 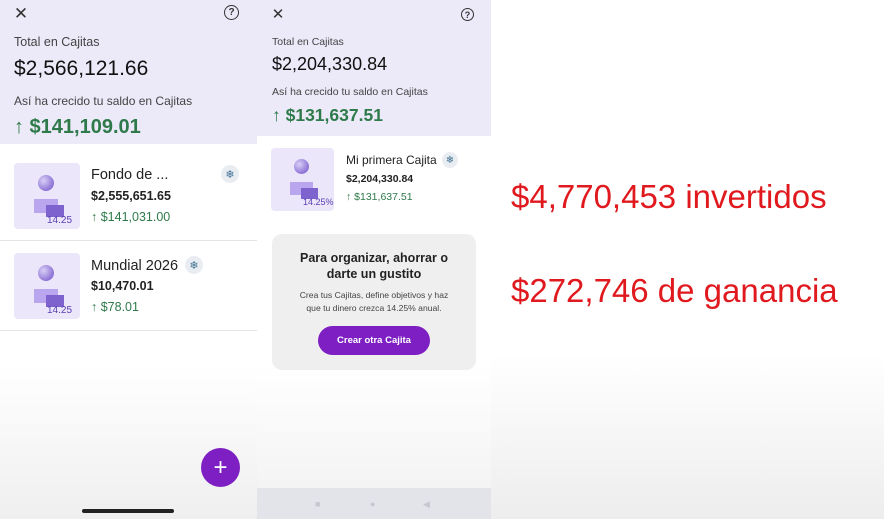 I want to click on android-nav-bar: ■ ● ◀, so click(x=374, y=503).